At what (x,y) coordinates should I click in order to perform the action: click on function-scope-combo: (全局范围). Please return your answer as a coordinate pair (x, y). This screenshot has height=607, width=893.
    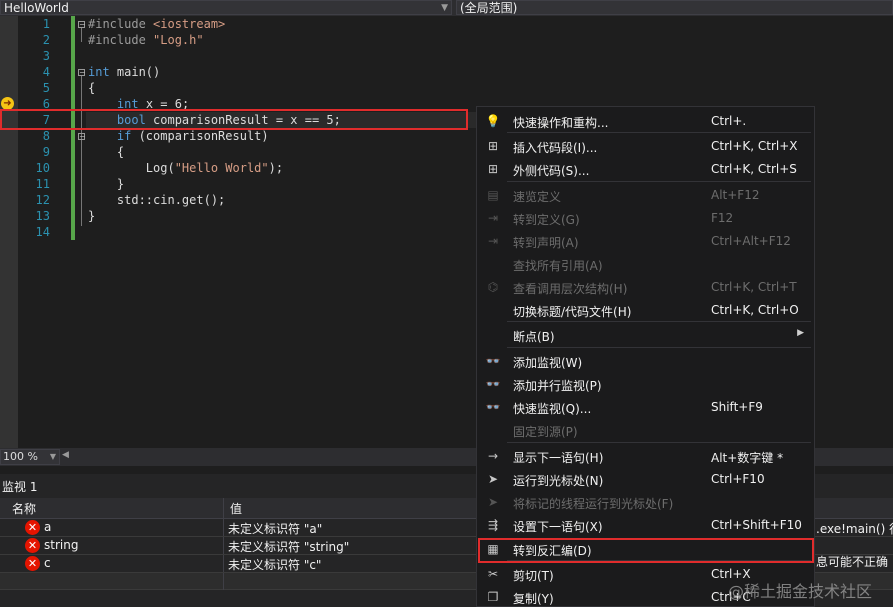
    Looking at the image, I should click on (674, 7).